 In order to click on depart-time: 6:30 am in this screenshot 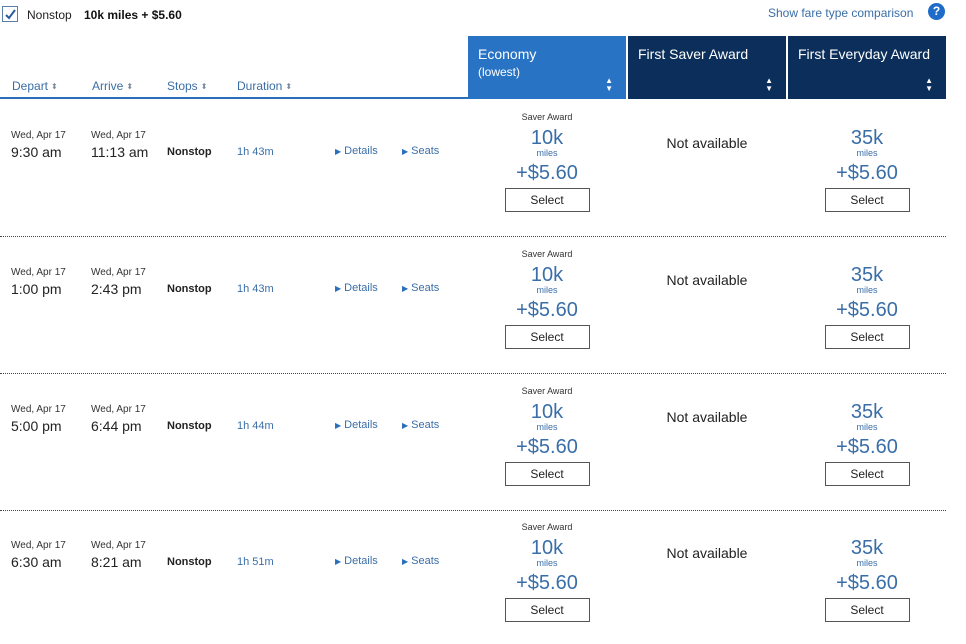, I will do `click(36, 562)`.